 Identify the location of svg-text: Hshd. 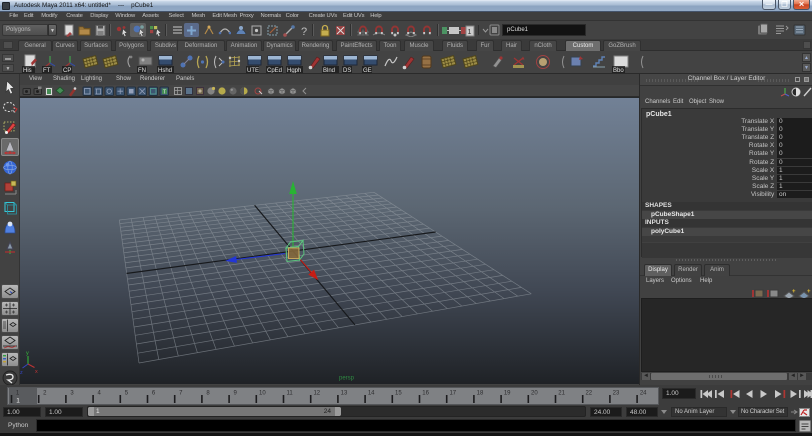
(165, 70).